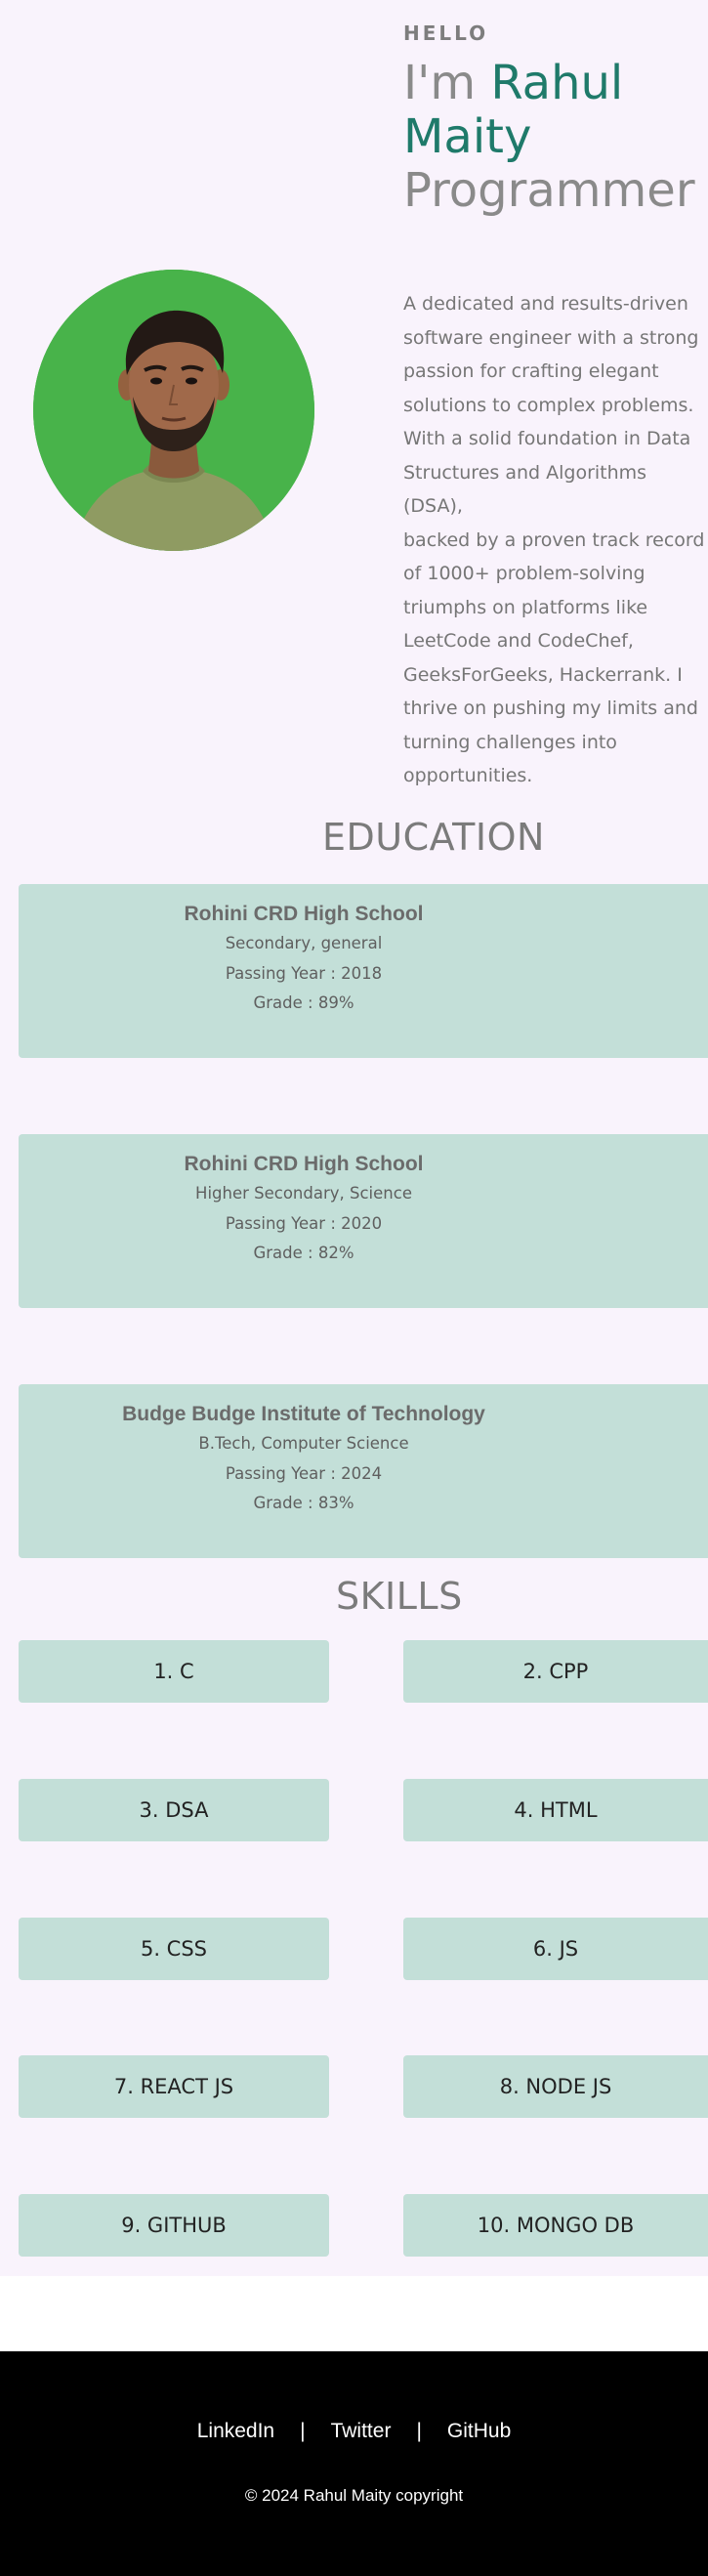 Image resolution: width=708 pixels, height=2576 pixels. What do you see at coordinates (434, 837) in the screenshot?
I see `education-heading: EDUCATION` at bounding box center [434, 837].